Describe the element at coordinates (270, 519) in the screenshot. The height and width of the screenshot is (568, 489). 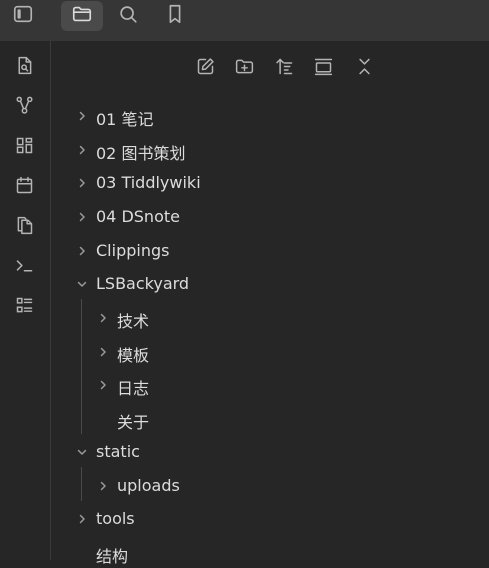
I see `folder-item: tools` at that location.